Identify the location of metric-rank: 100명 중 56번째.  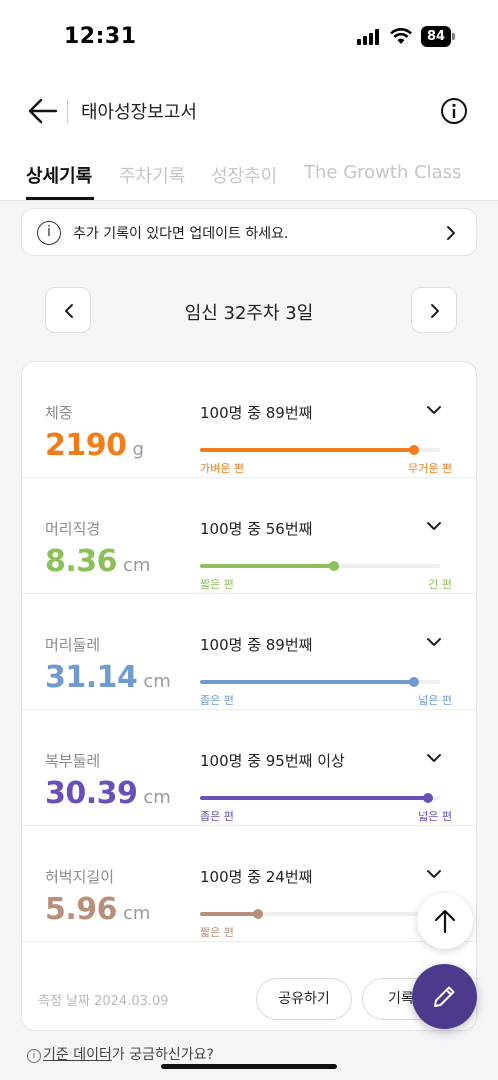
(256, 529).